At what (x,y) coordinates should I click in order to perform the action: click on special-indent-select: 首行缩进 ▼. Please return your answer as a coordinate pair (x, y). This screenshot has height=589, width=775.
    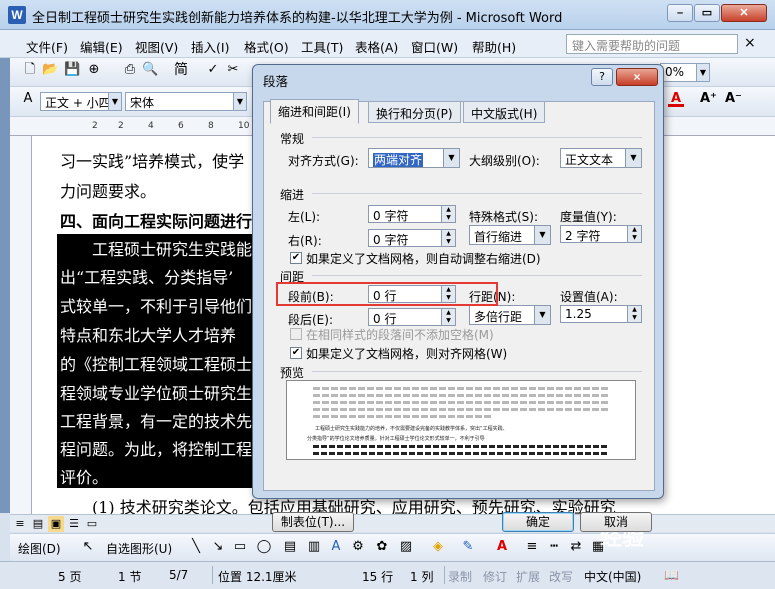
    Looking at the image, I should click on (510, 235).